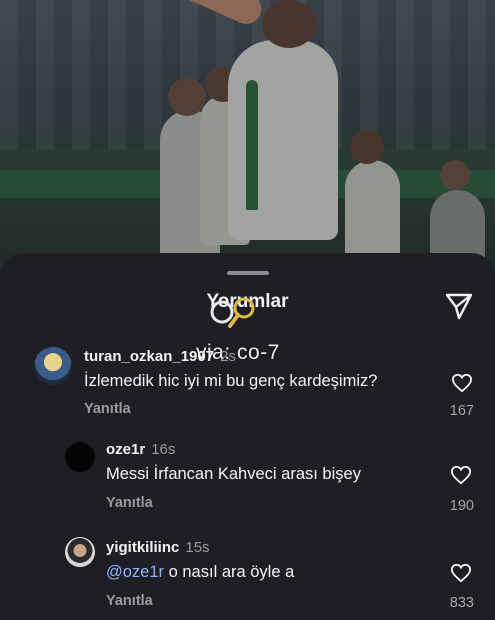 This screenshot has width=495, height=620. What do you see at coordinates (163, 449) in the screenshot?
I see `comment-time: 16s` at bounding box center [163, 449].